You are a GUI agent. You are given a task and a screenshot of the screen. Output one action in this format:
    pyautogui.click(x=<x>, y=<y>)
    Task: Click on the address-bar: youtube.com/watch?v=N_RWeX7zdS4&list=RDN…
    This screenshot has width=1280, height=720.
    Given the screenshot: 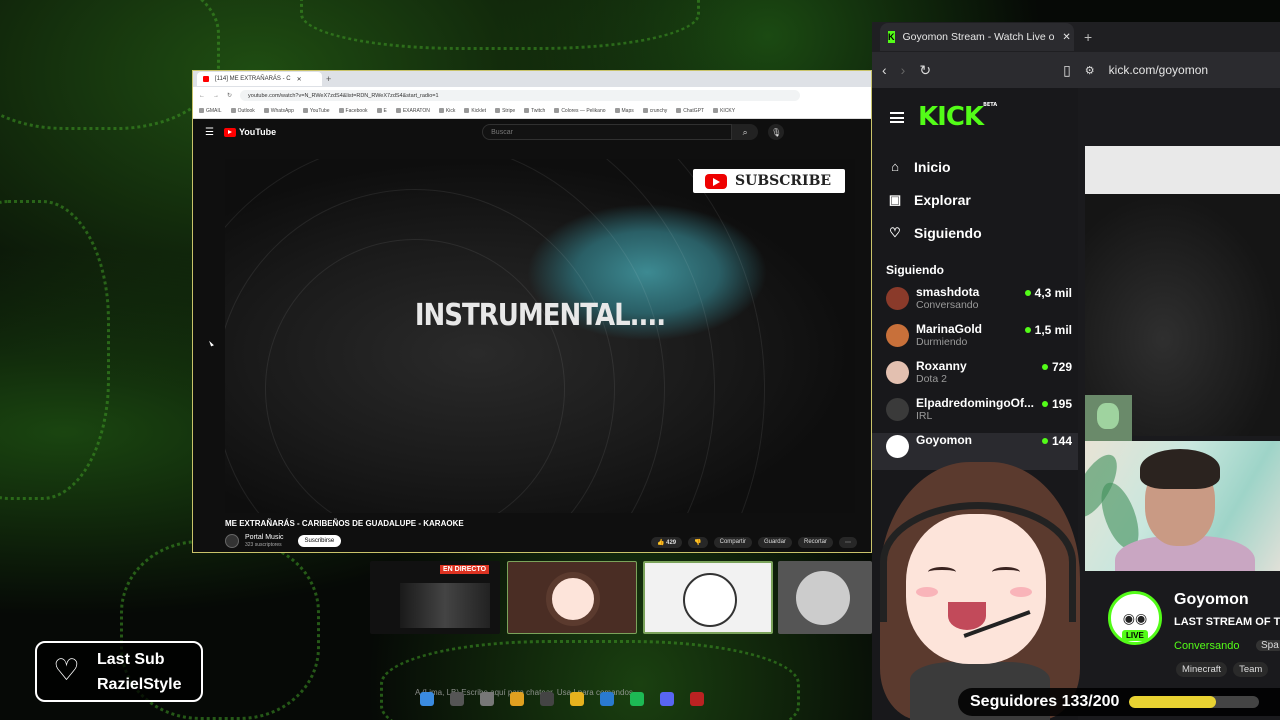 What is the action you would take?
    pyautogui.click(x=520, y=95)
    